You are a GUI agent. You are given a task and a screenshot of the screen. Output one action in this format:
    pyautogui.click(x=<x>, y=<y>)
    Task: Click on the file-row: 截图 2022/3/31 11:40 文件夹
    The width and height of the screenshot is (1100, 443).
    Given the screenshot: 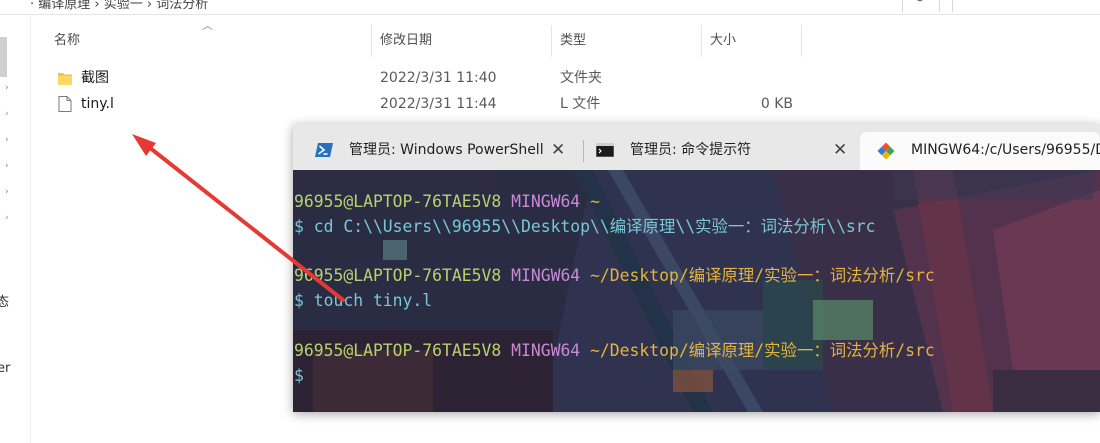 What is the action you would take?
    pyautogui.click(x=420, y=78)
    